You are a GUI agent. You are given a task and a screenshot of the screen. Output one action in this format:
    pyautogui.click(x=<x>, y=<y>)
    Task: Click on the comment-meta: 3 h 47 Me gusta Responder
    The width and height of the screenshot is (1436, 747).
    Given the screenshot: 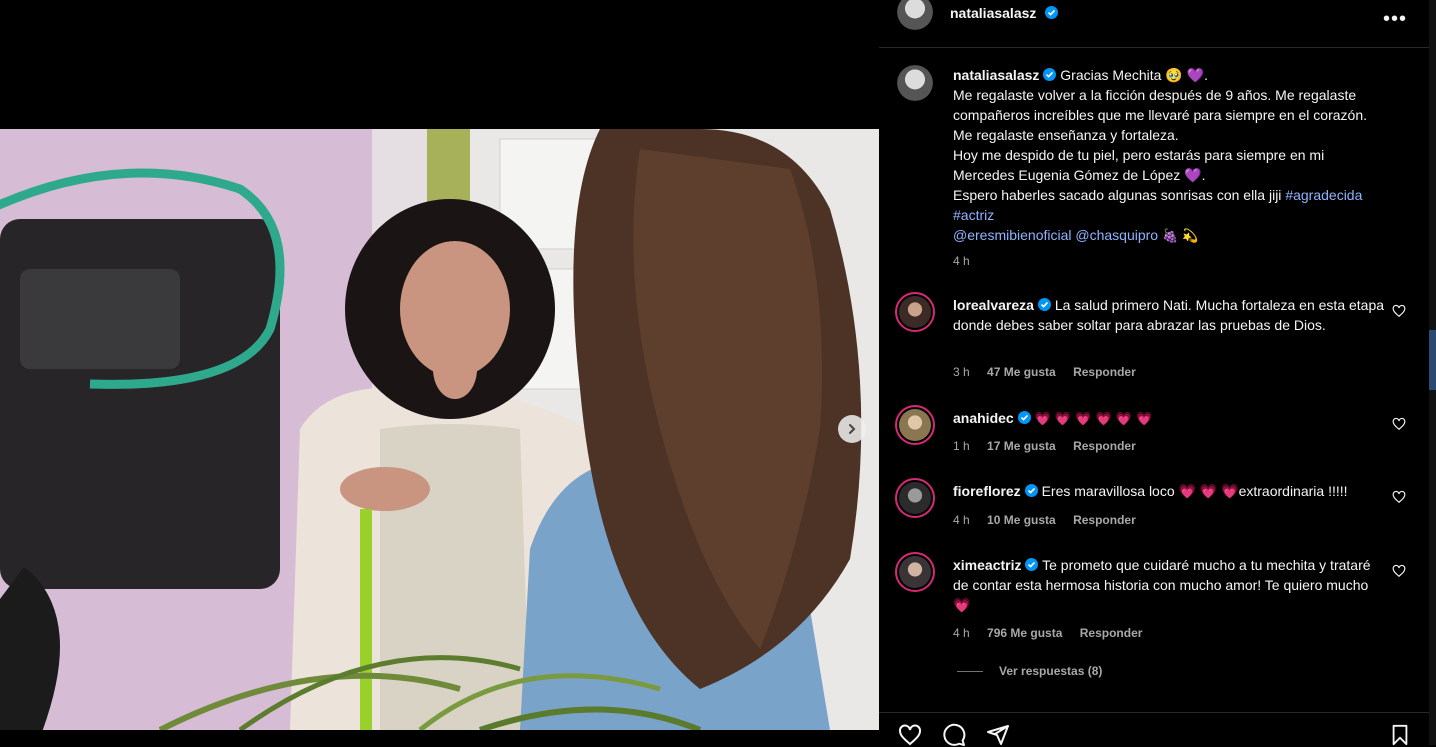 What is the action you would take?
    pyautogui.click(x=1051, y=372)
    